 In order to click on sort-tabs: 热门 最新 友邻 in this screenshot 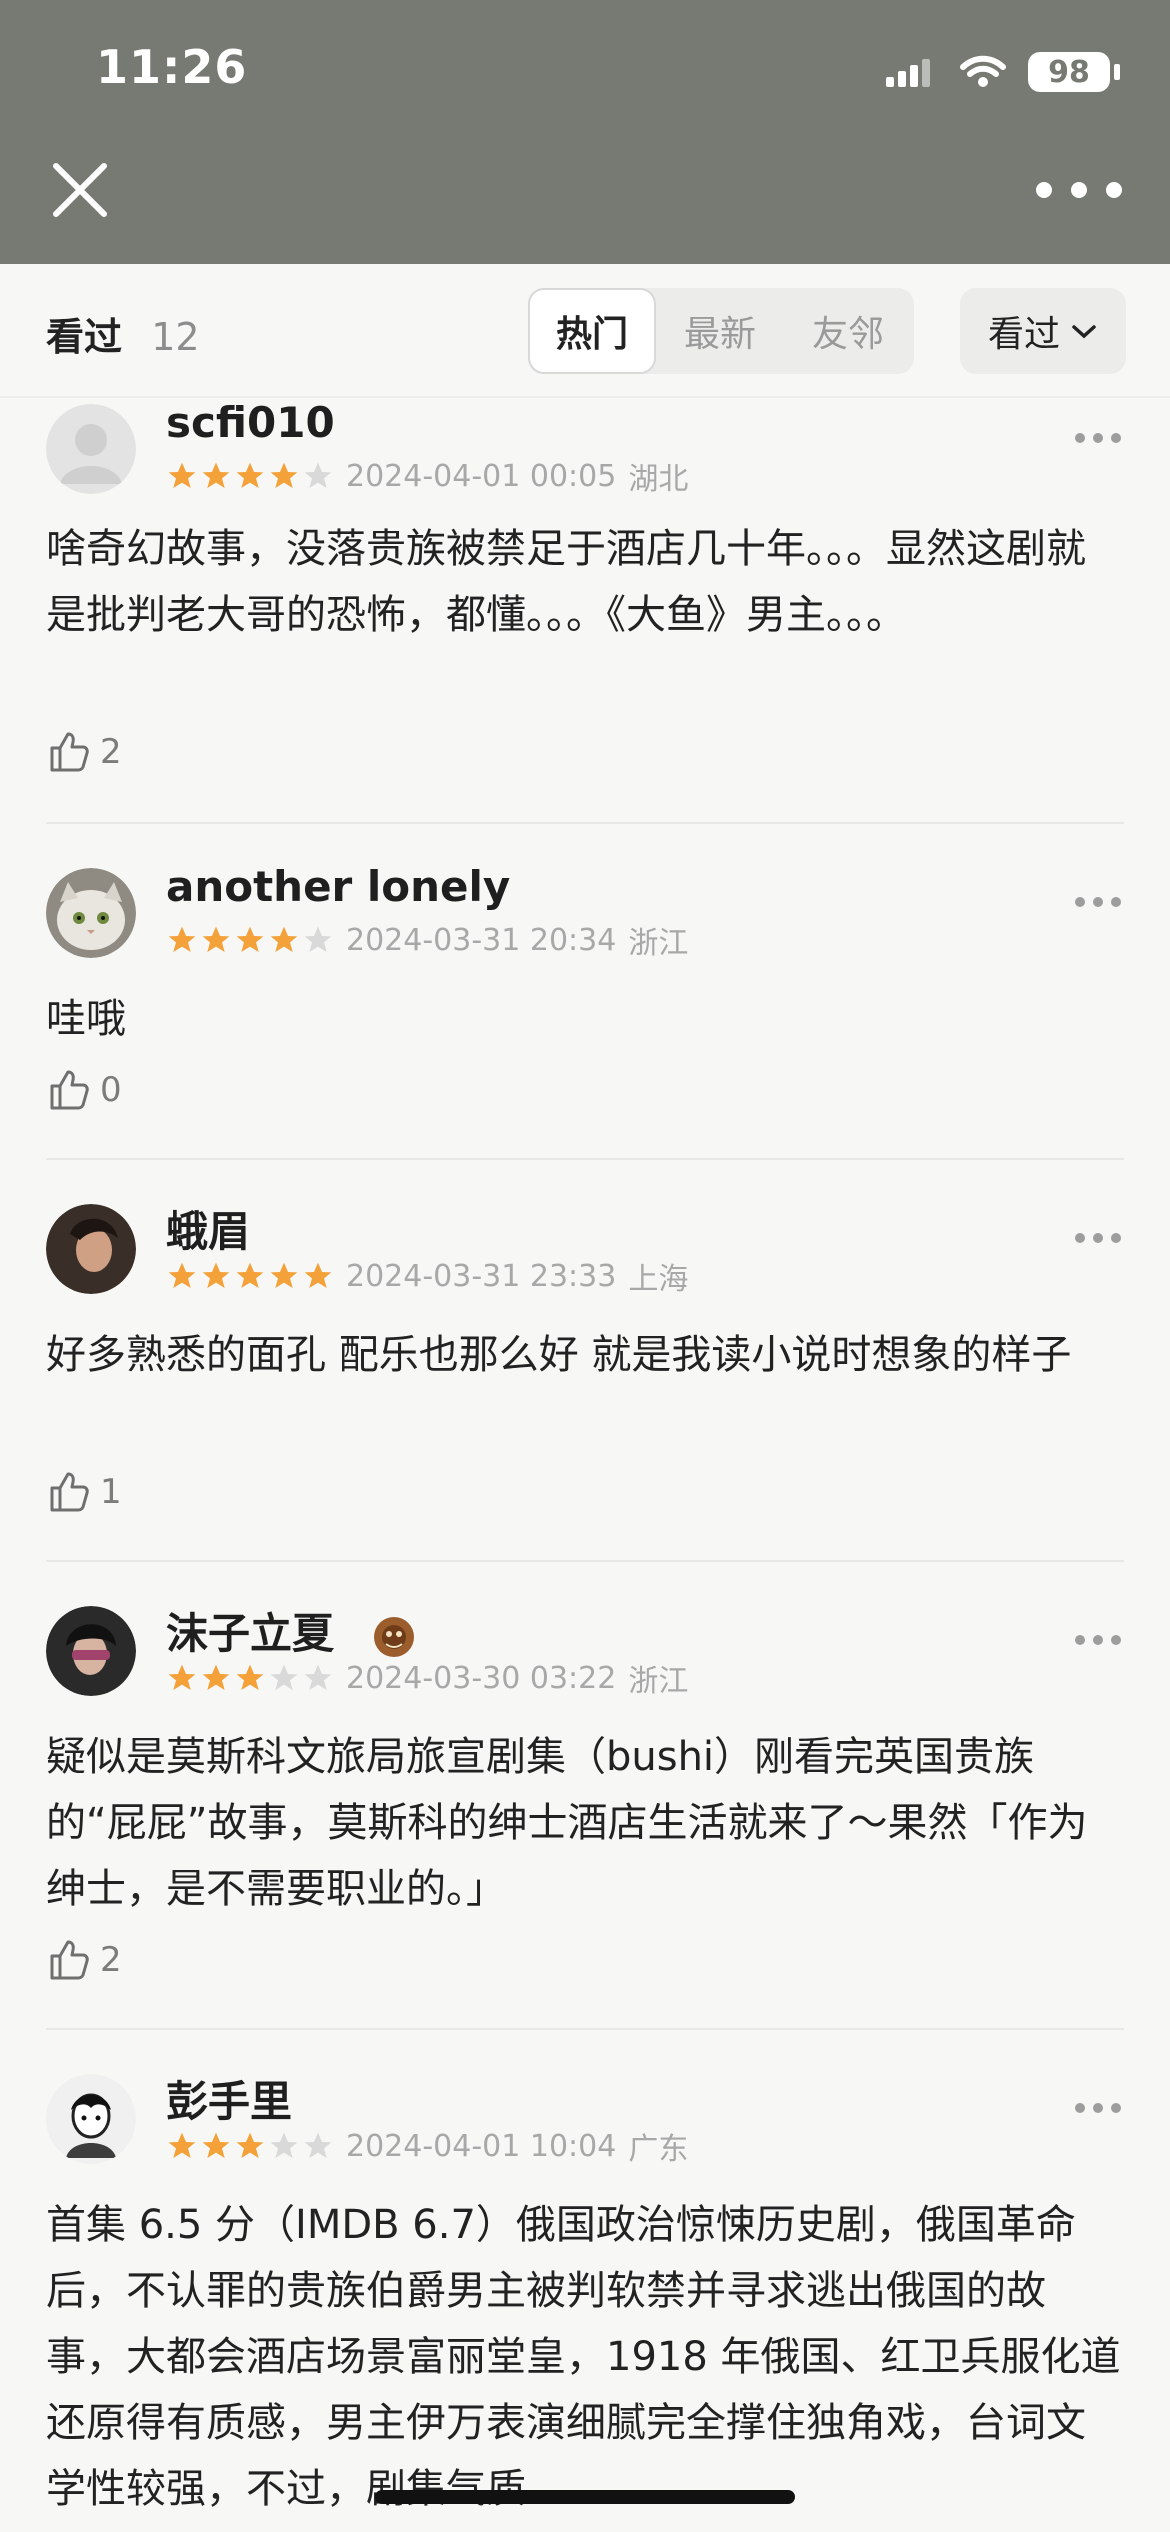, I will do `click(721, 331)`.